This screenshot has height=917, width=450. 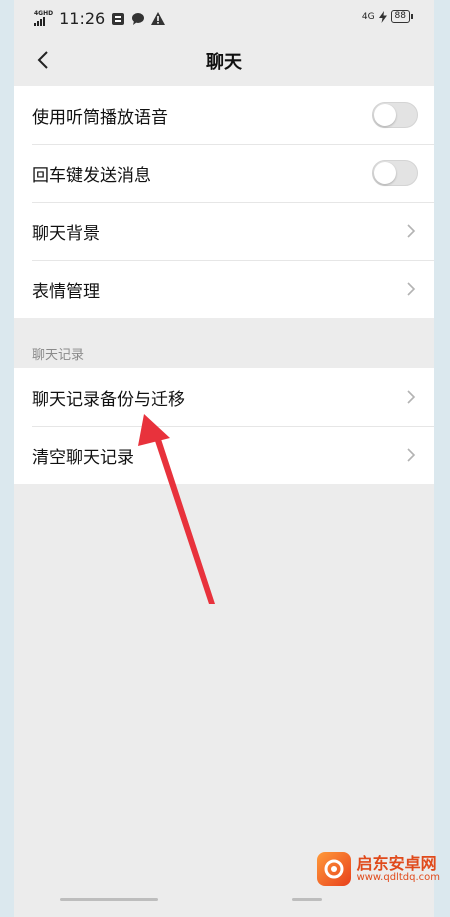 I want to click on annotation-arrow, so click(x=176, y=509).